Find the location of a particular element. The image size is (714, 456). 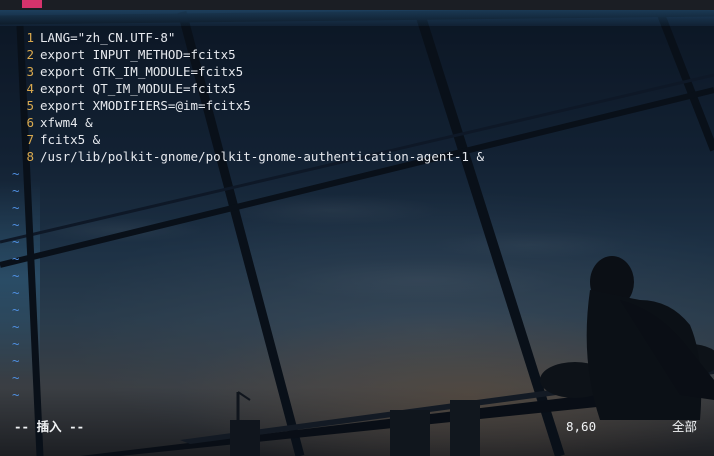

buffer-line: 3 export GTK_IM_MODULE=fcitx5 is located at coordinates (357, 71).